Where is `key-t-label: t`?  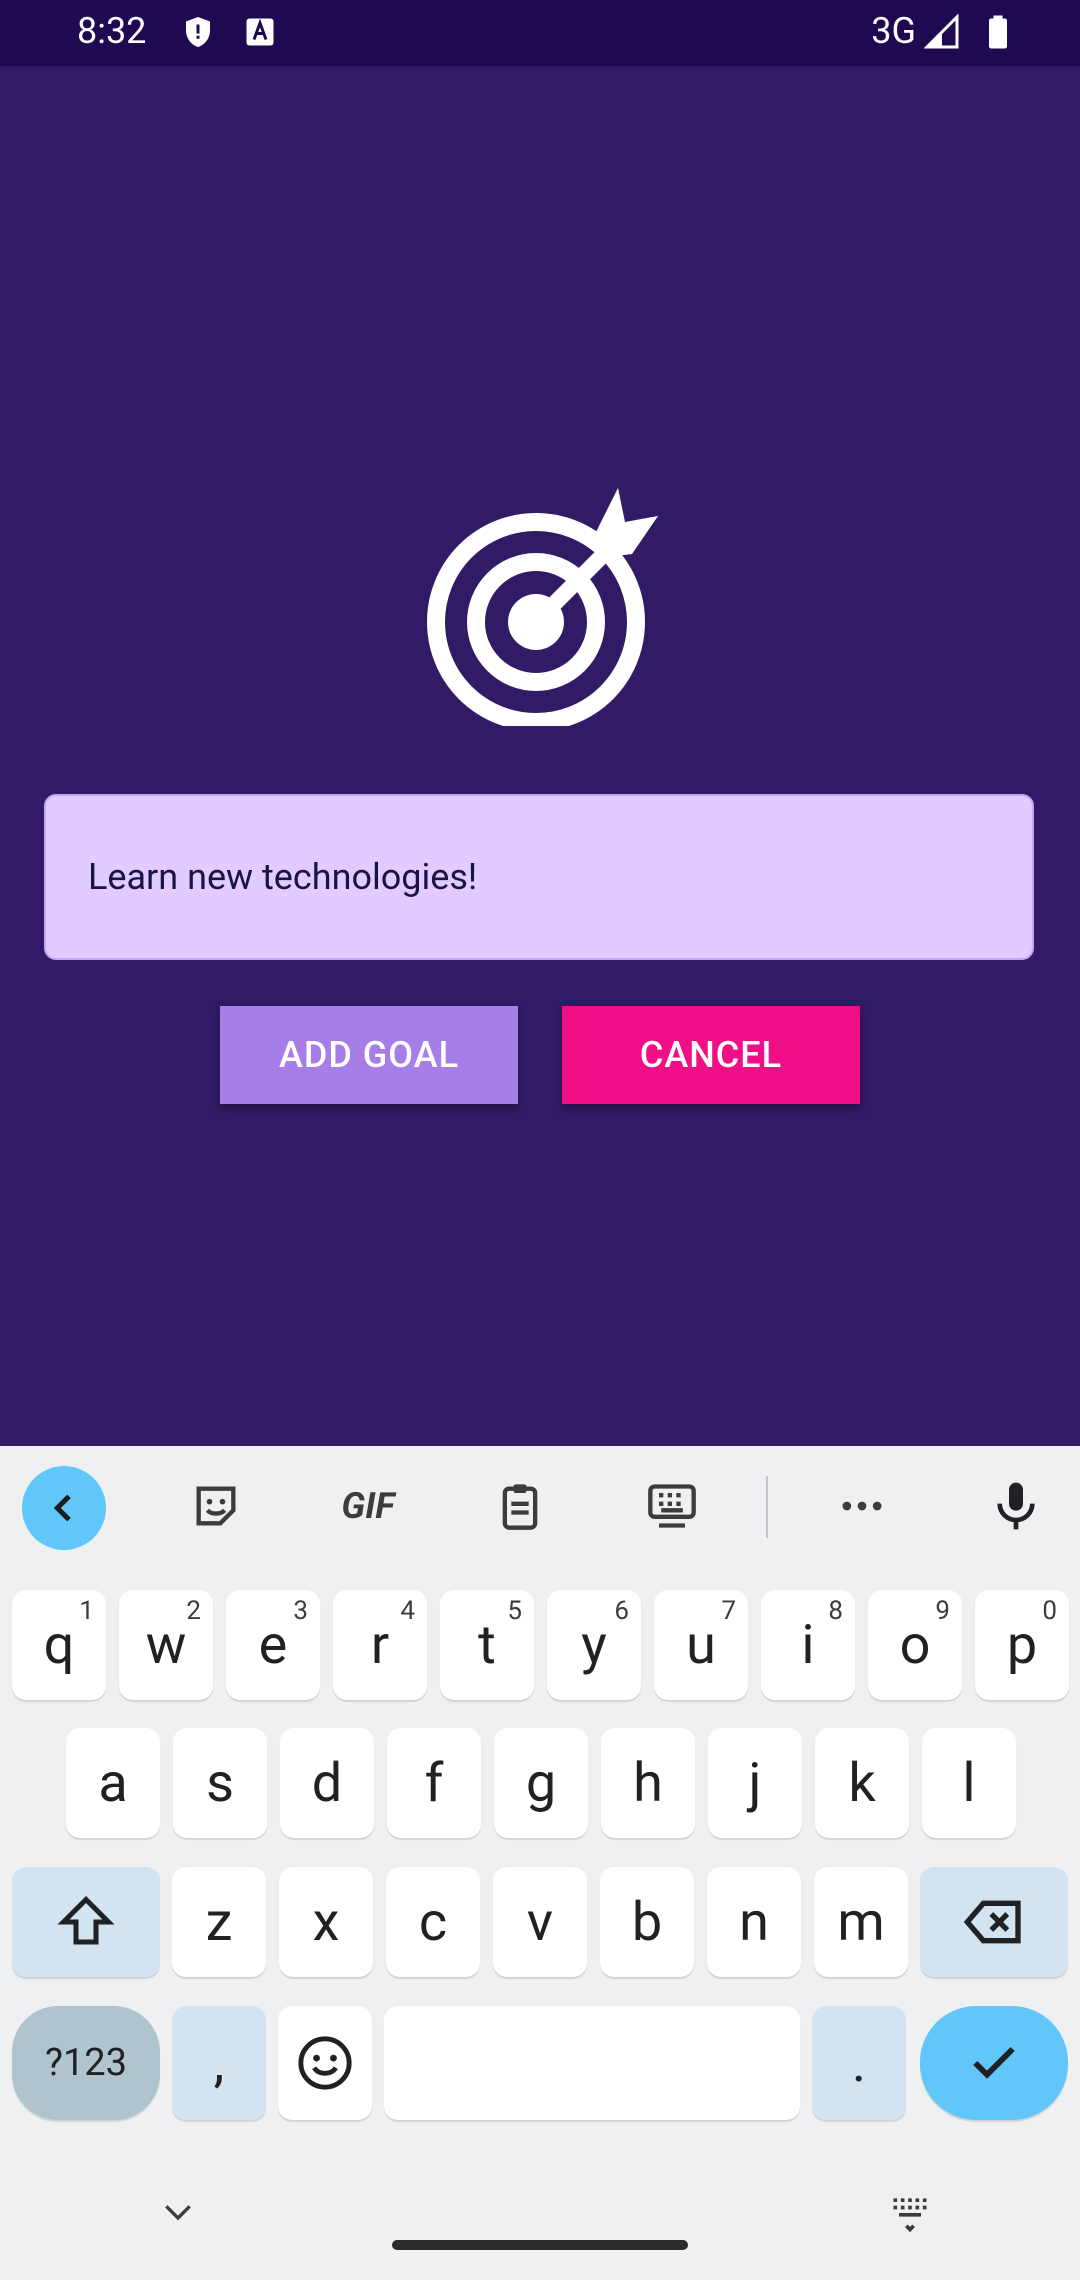
key-t-label: t is located at coordinates (487, 1645).